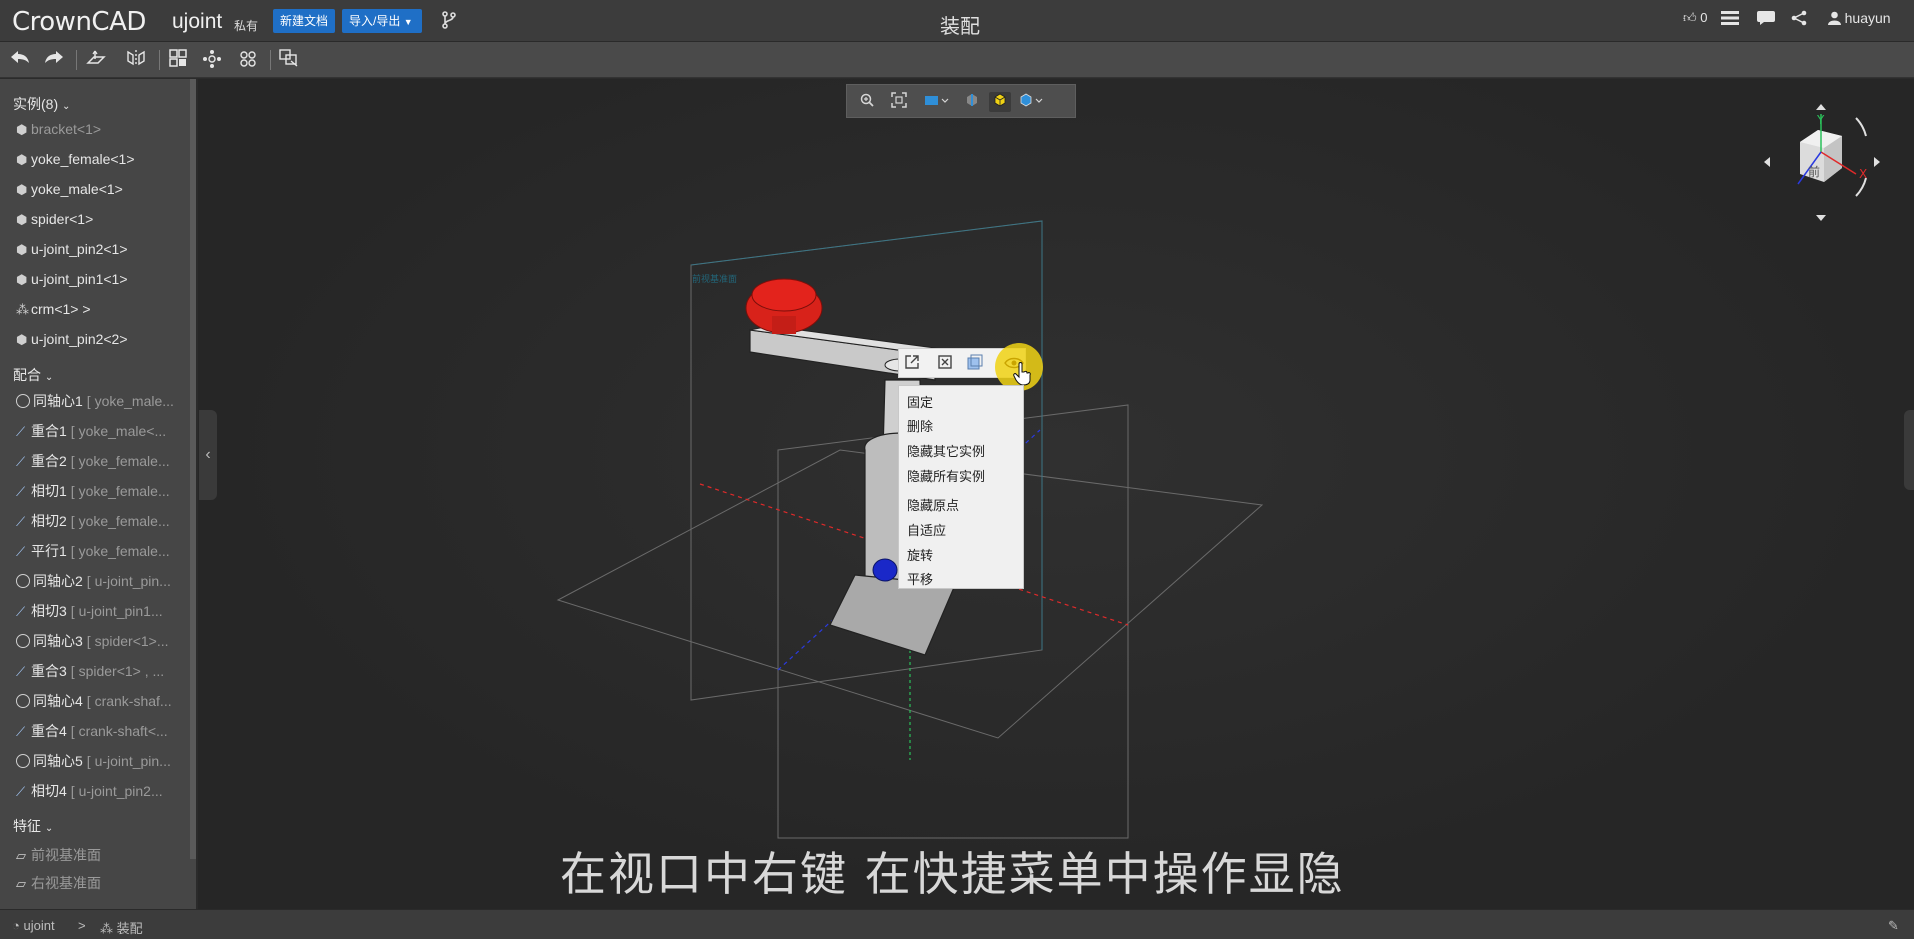 Image resolution: width=1914 pixels, height=939 pixels. I want to click on mate-icon, so click(212, 60).